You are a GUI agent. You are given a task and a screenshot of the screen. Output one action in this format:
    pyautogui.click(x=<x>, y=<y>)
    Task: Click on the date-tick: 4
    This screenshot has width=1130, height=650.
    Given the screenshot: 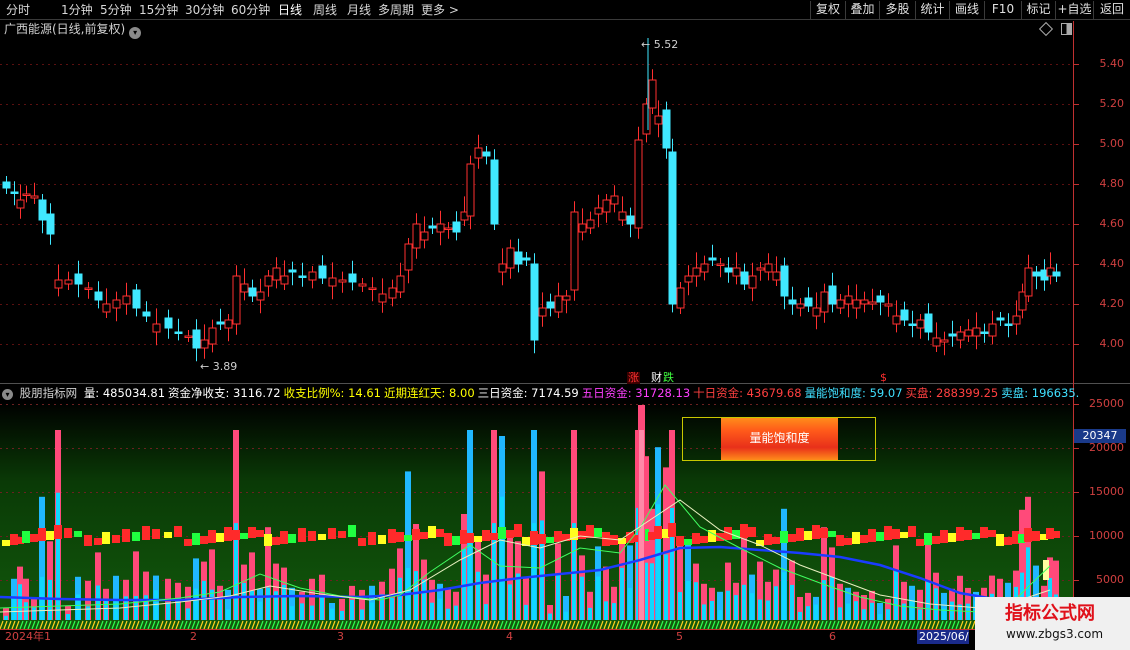 What is the action you would take?
    pyautogui.click(x=509, y=636)
    